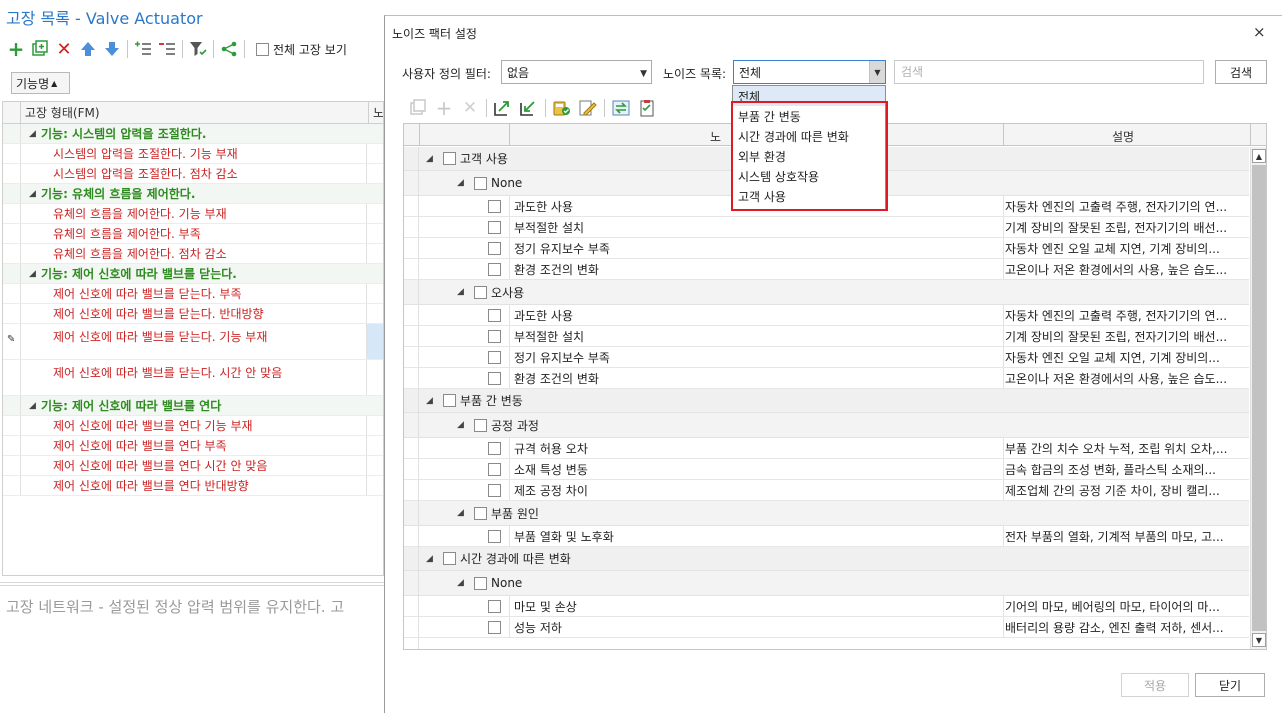 This screenshot has width=1282, height=713. Describe the element at coordinates (195, 112) in the screenshot. I see `column-header-failure-mode: 고장 형태(FM)` at that location.